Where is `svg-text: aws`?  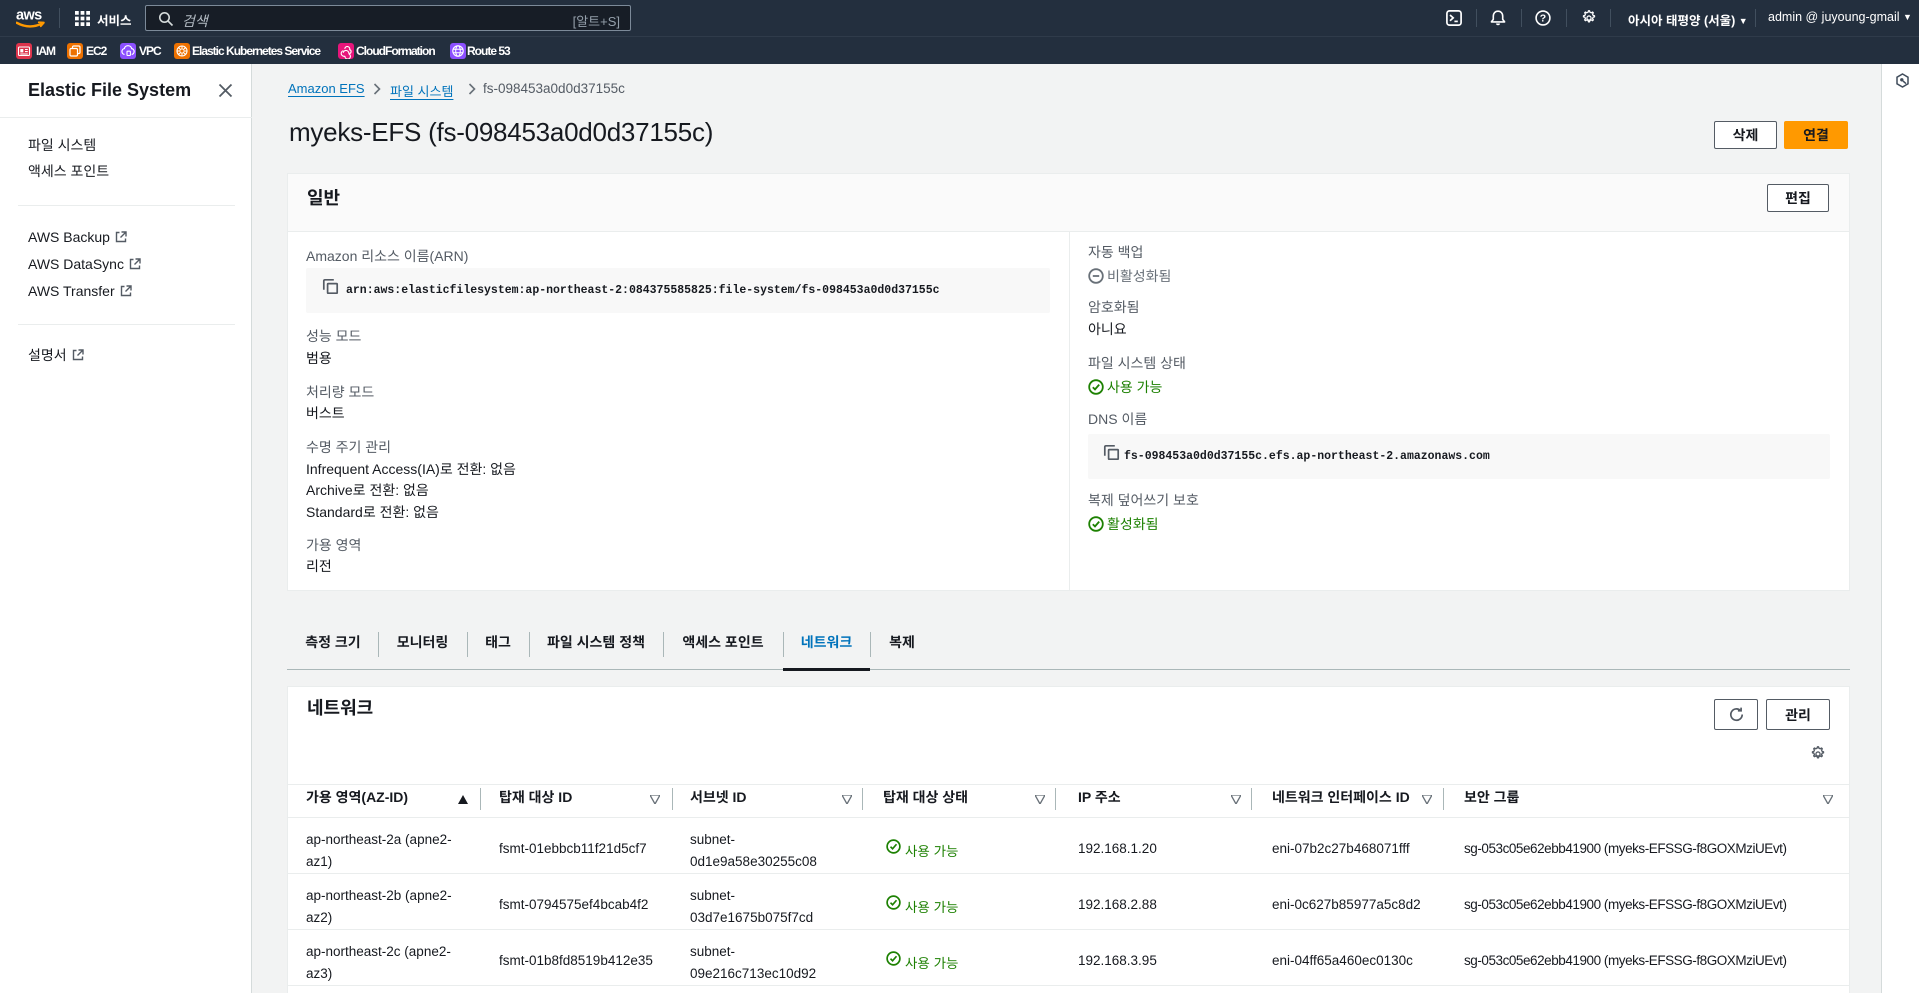 svg-text: aws is located at coordinates (29, 16).